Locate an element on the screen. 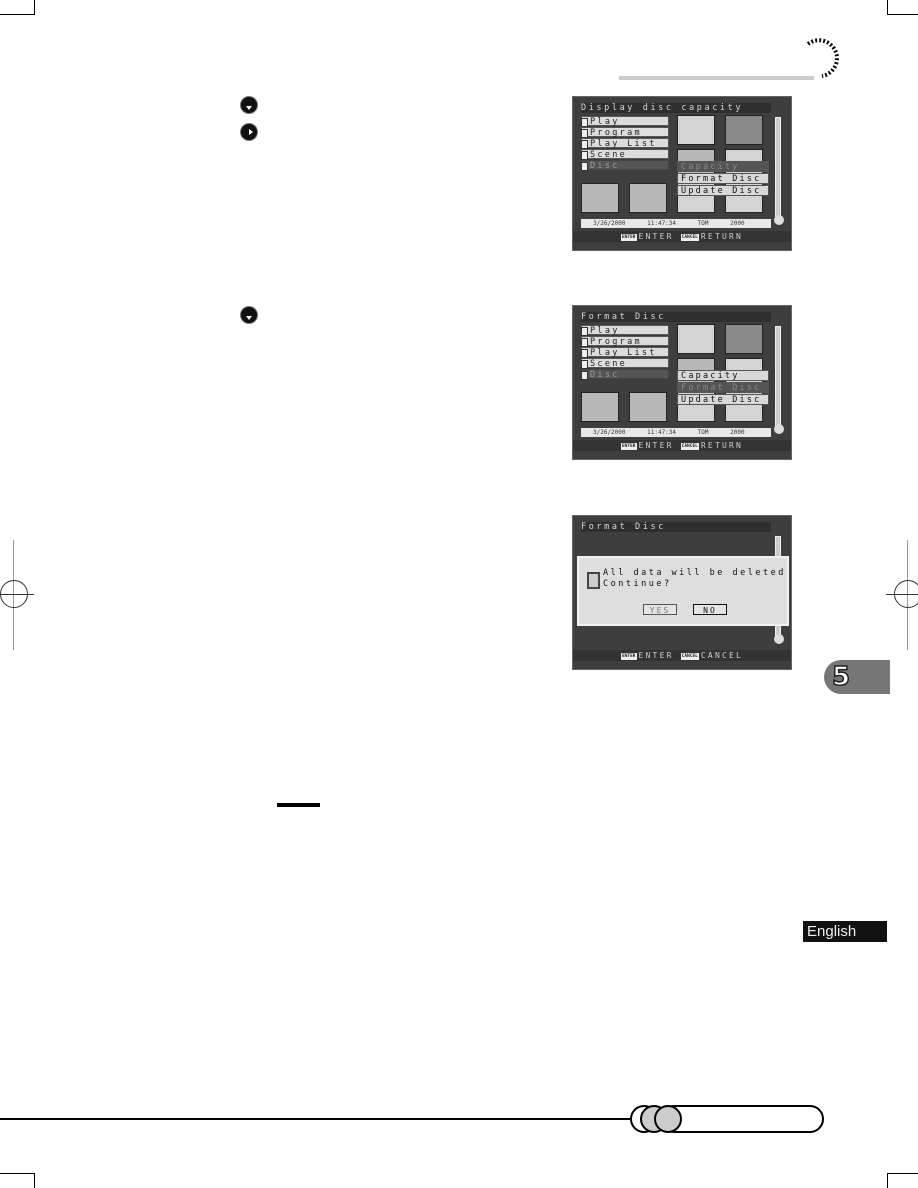 This screenshot has height=1188, width=918. header-rule is located at coordinates (716, 78).